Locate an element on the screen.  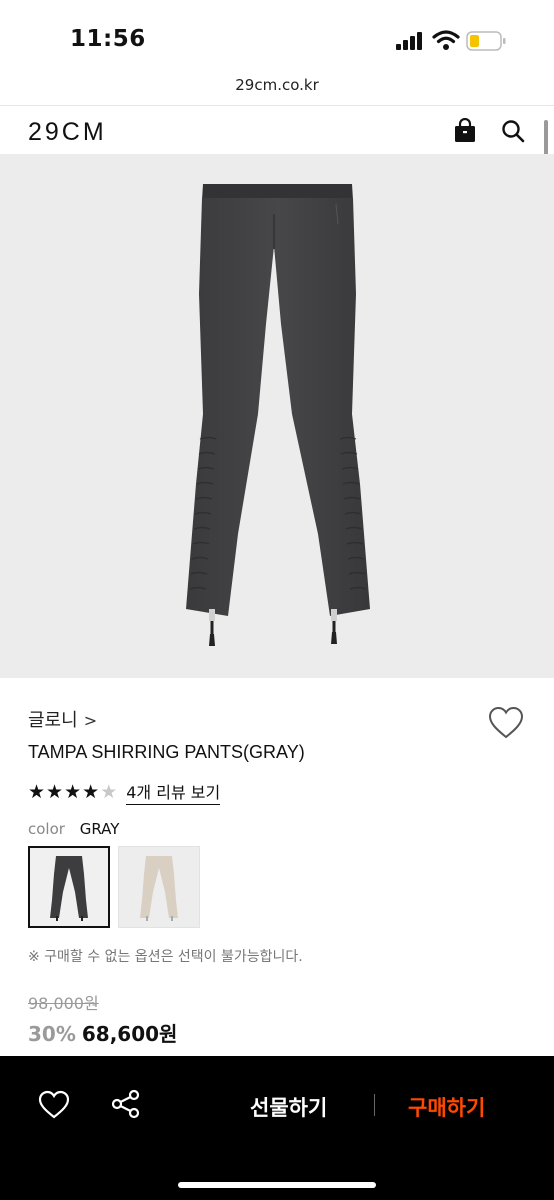
share-icon is located at coordinates (126, 1104).